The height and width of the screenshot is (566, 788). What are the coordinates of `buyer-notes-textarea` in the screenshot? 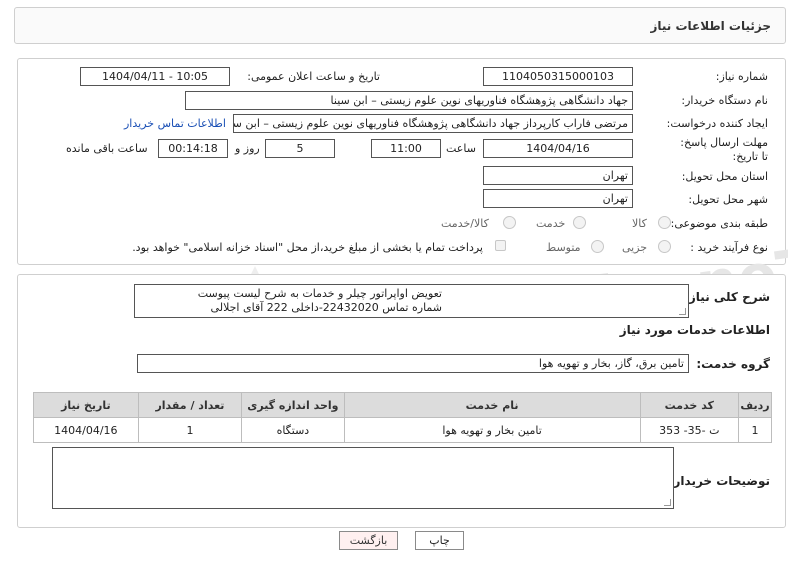 It's located at (363, 478).